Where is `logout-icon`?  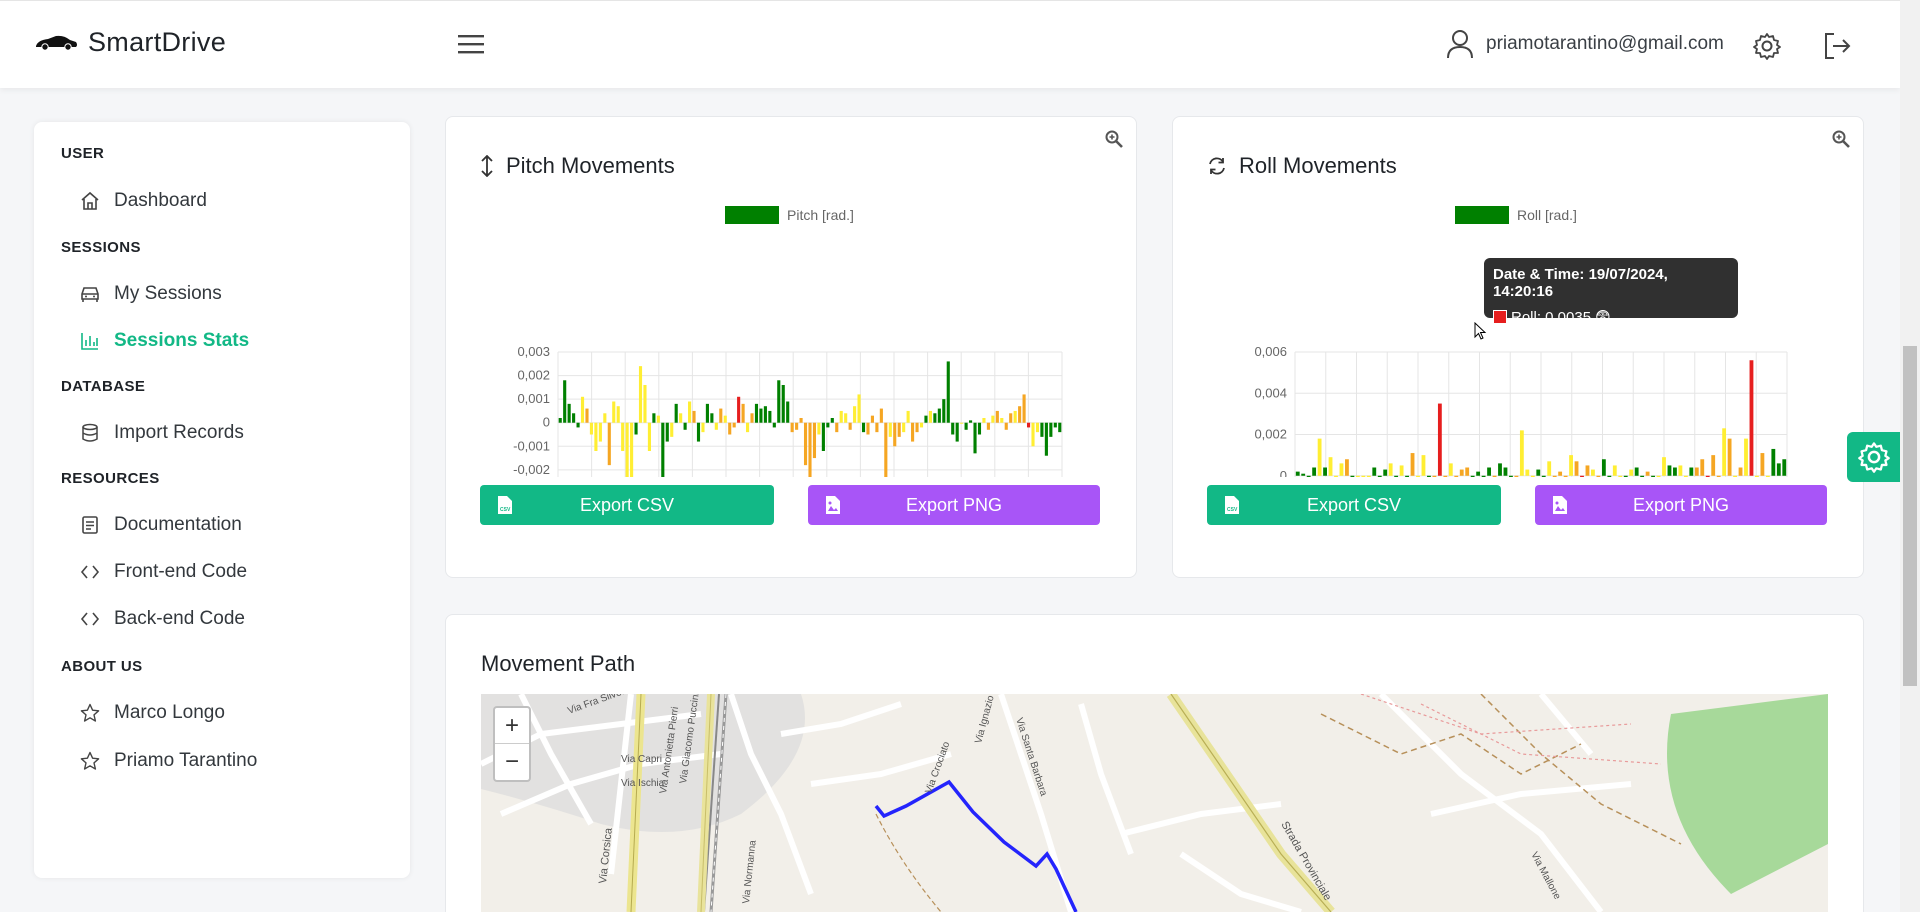 logout-icon is located at coordinates (1837, 46).